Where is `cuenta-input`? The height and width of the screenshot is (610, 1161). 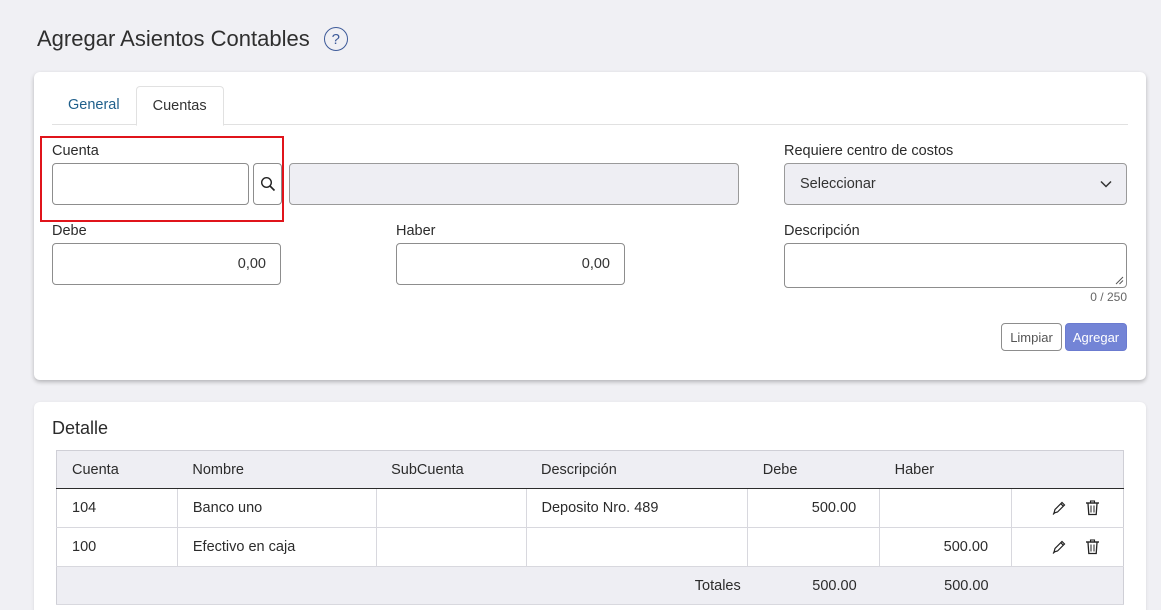 cuenta-input is located at coordinates (150, 184).